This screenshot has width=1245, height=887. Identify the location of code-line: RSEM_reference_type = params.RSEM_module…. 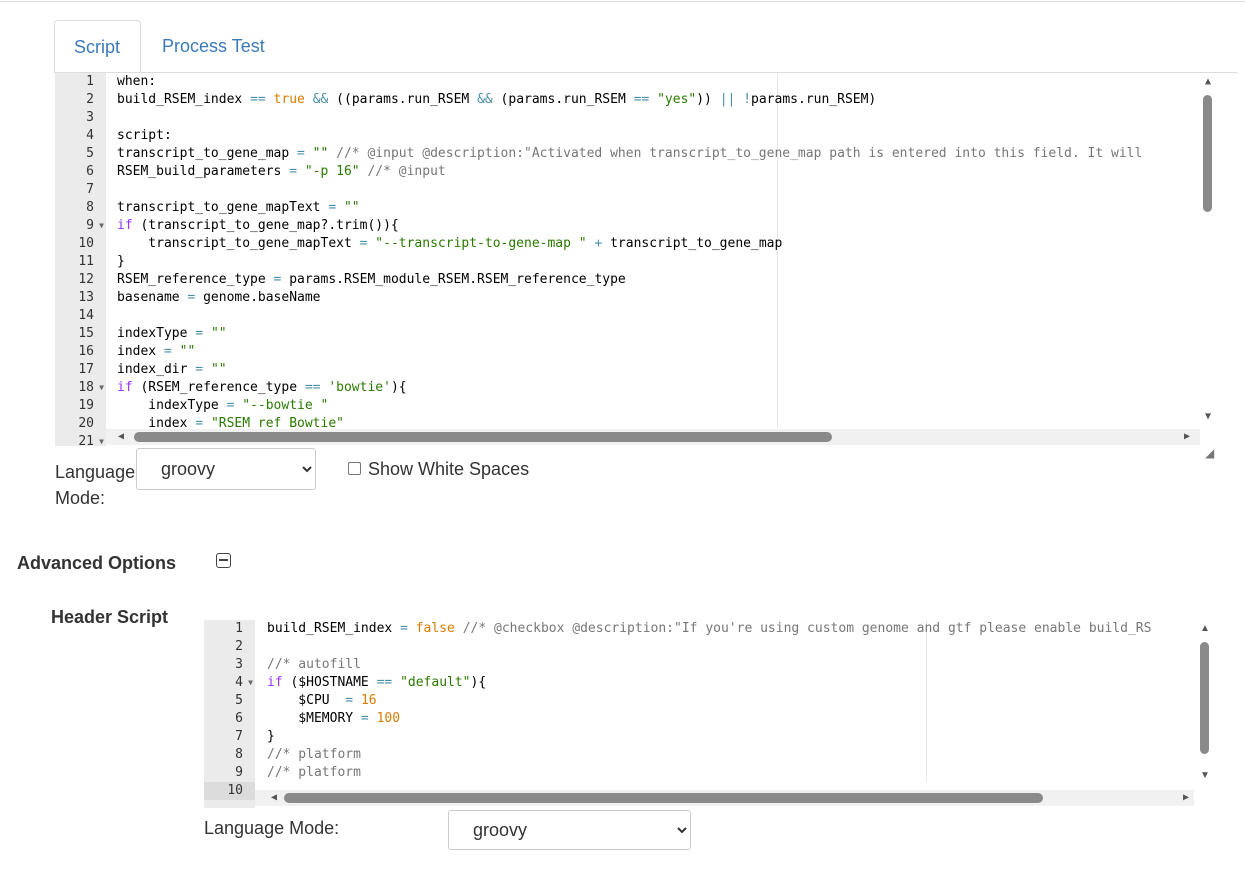
(371, 279).